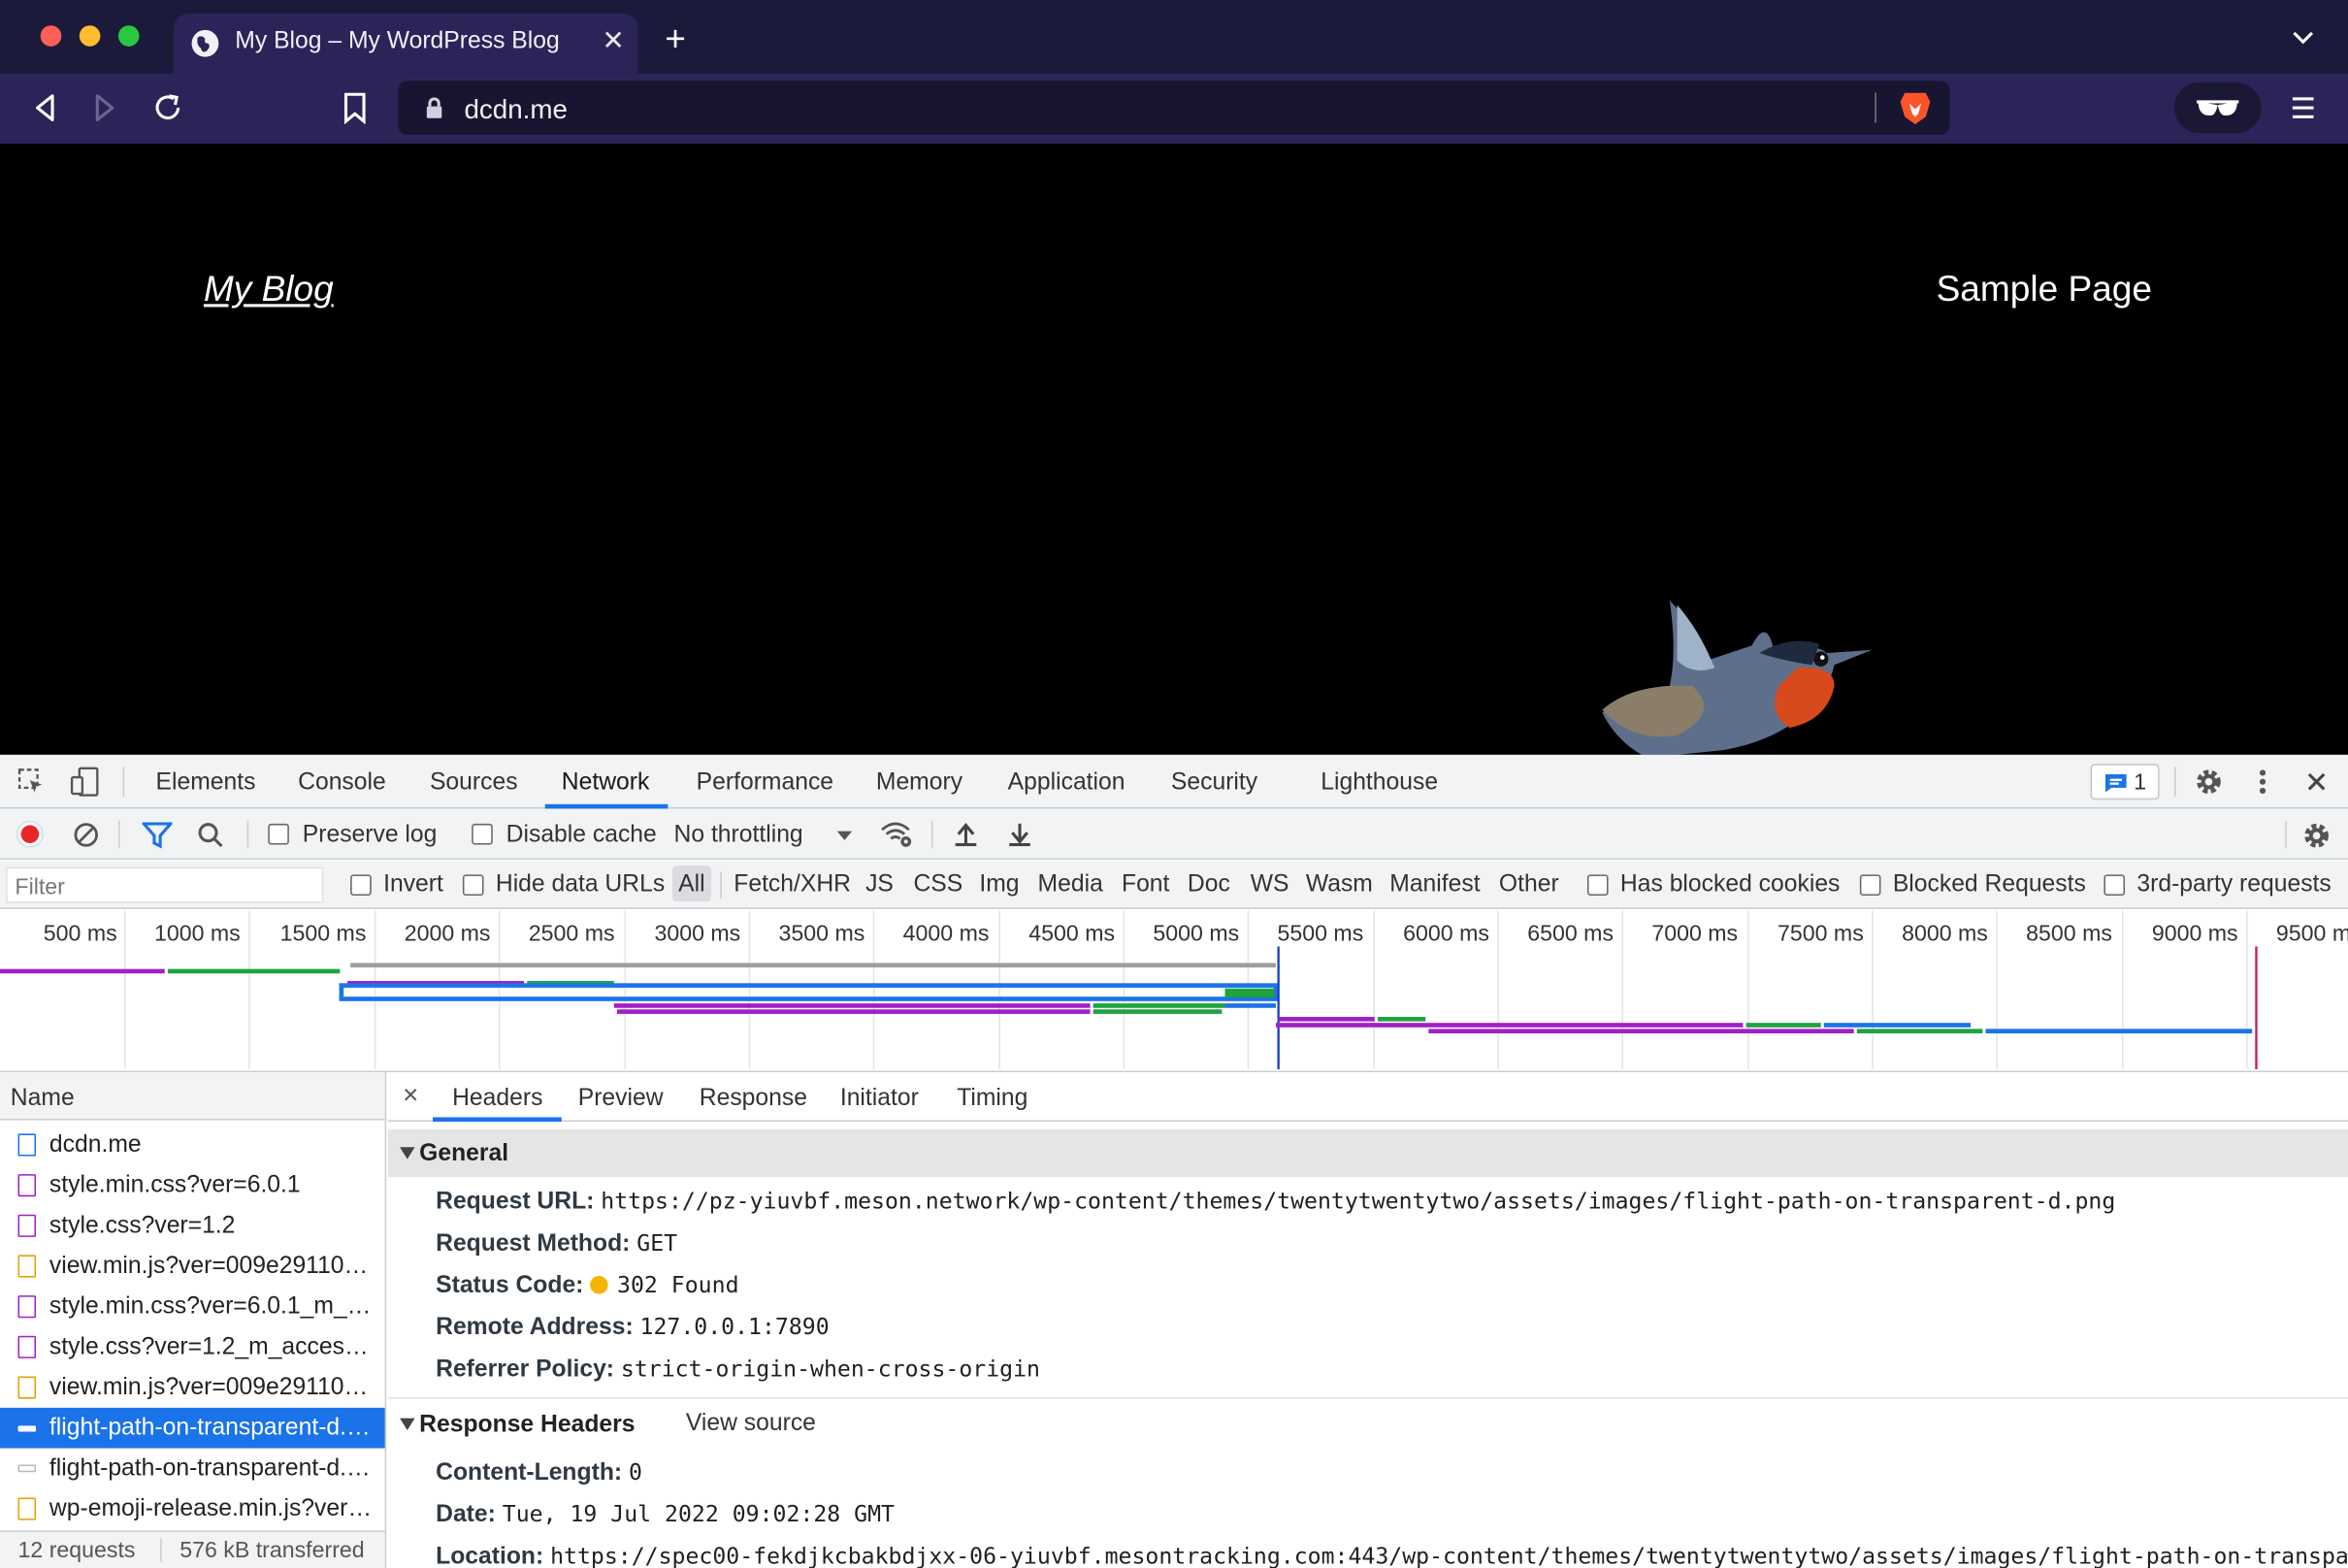  Describe the element at coordinates (123, 782) in the screenshot. I see `divider` at that location.